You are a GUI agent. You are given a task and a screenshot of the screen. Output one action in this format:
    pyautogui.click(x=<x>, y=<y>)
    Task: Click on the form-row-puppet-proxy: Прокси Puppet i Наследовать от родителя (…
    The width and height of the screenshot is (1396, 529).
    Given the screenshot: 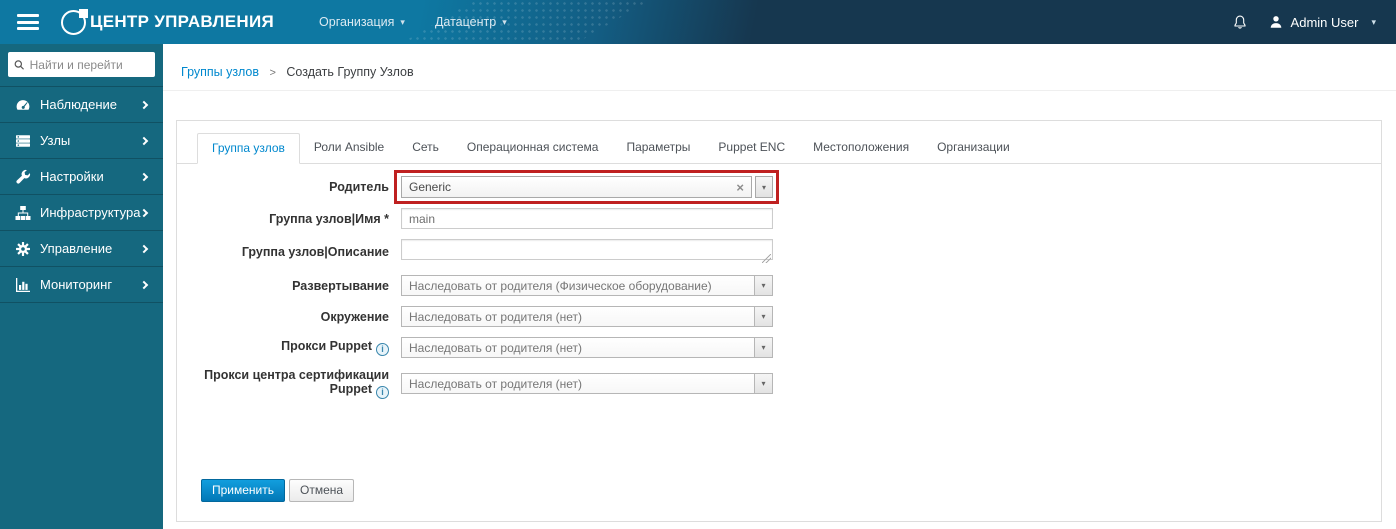 What is the action you would take?
    pyautogui.click(x=779, y=347)
    